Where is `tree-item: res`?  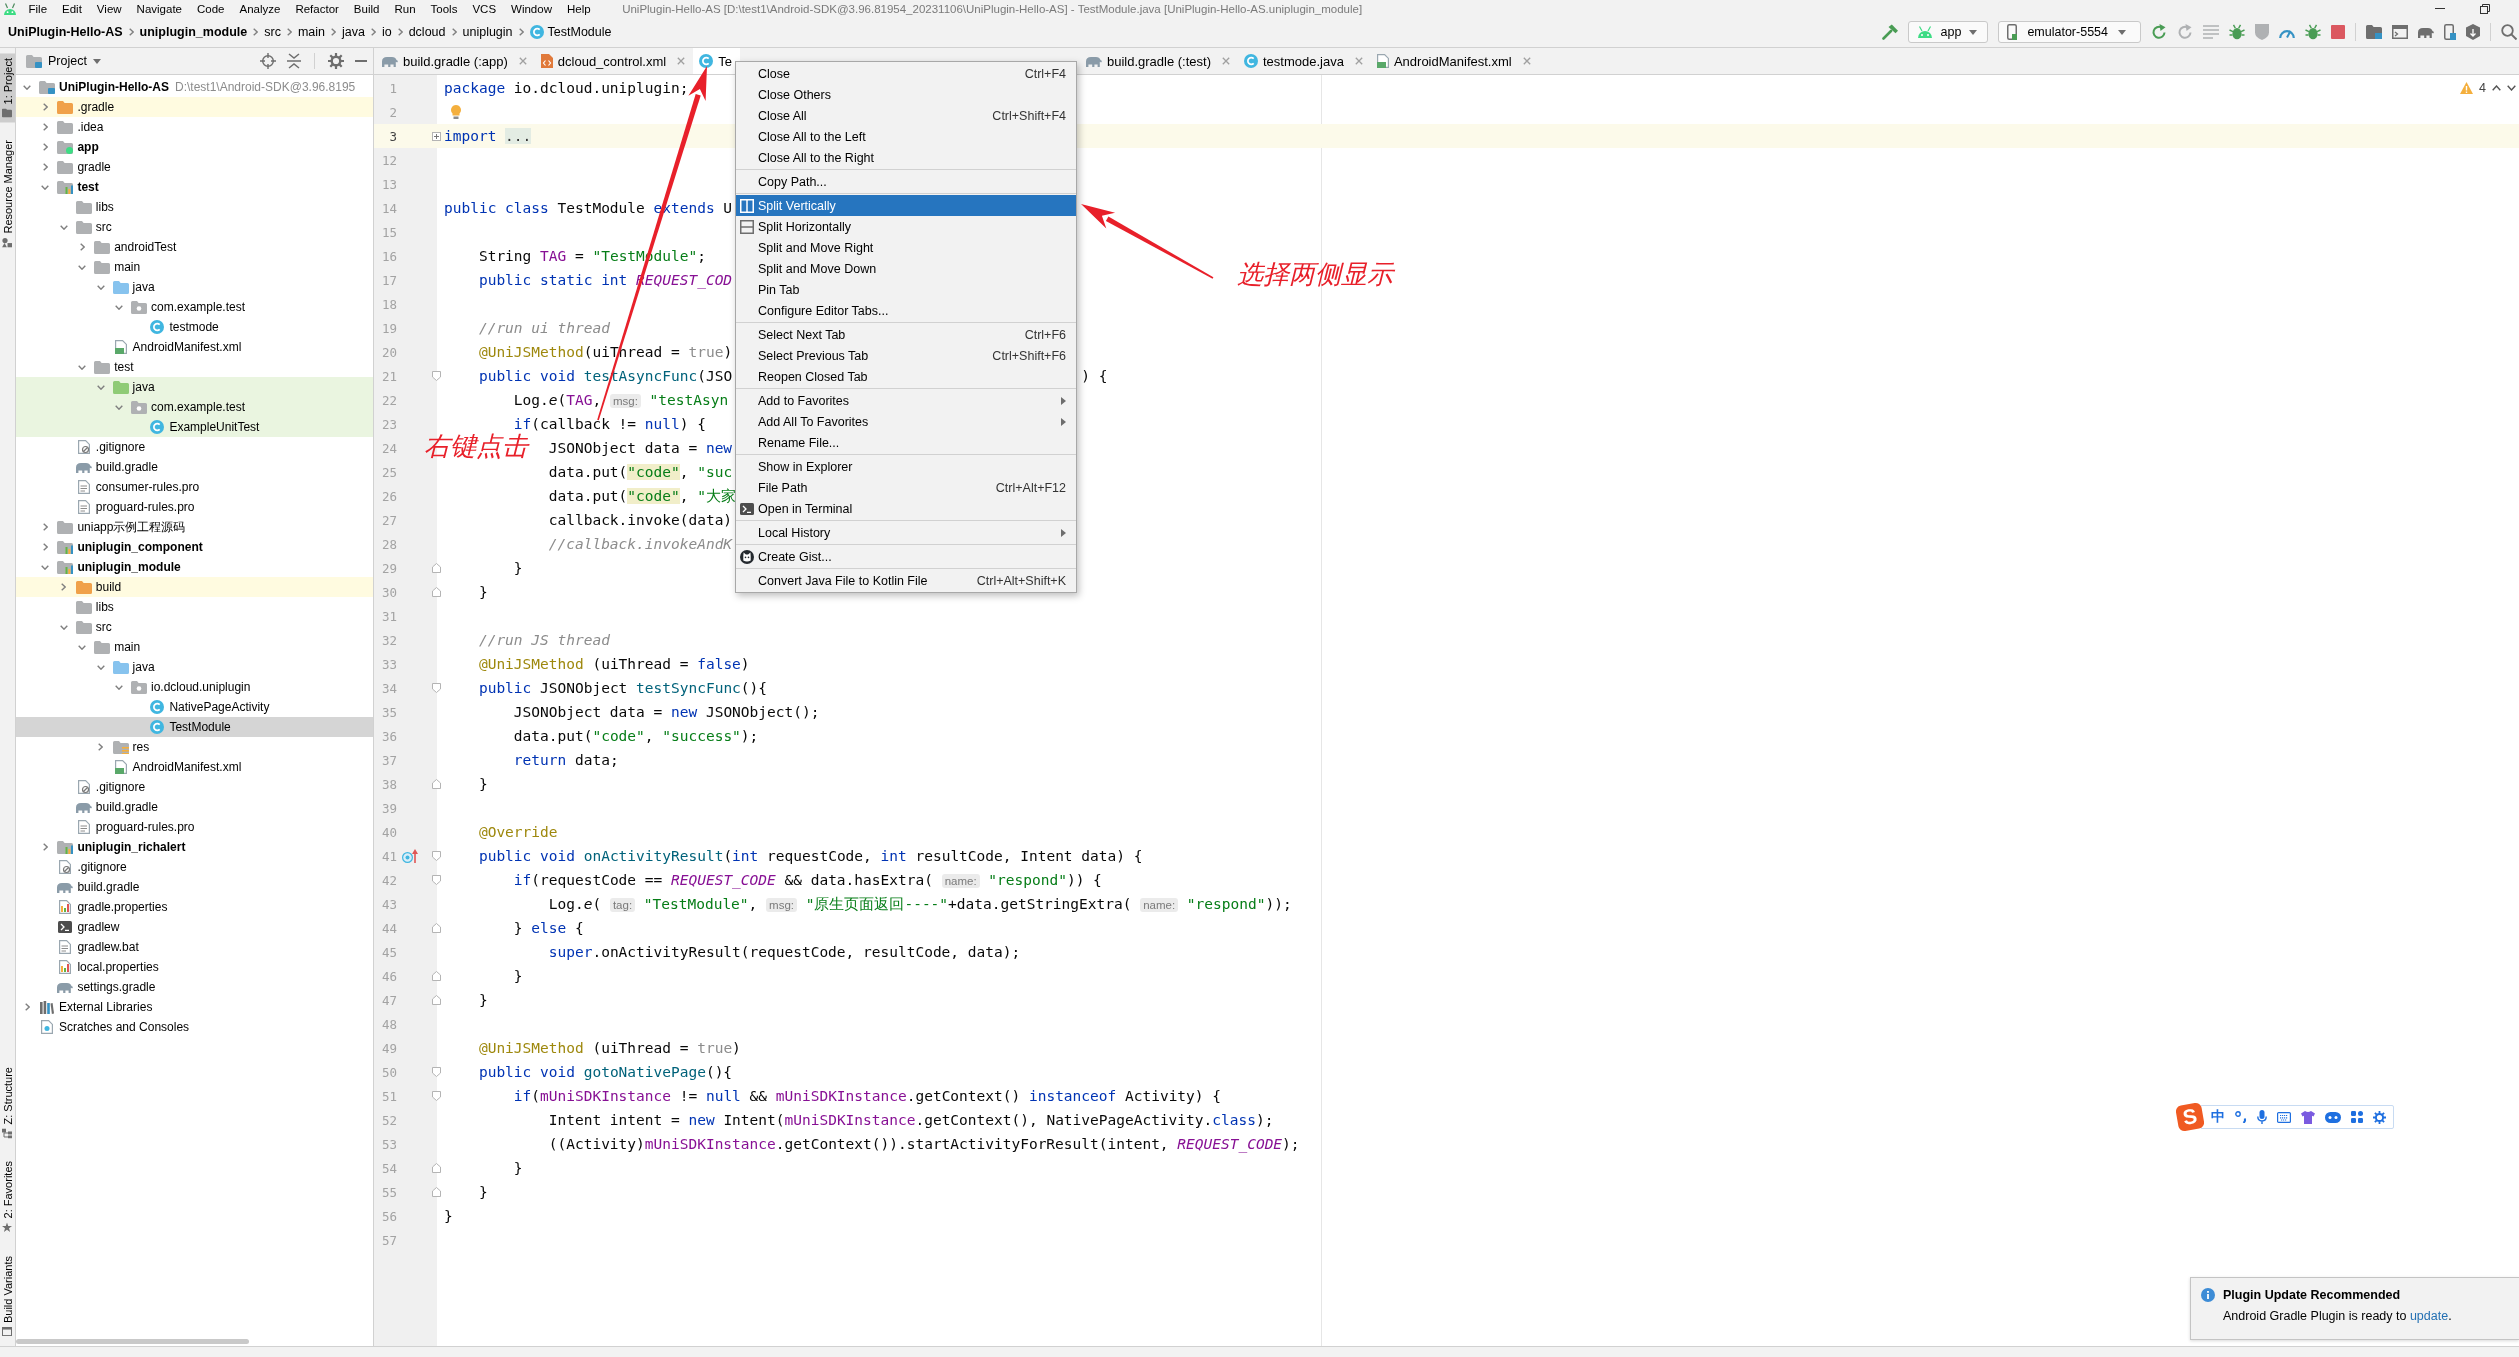 tree-item: res is located at coordinates (194, 747).